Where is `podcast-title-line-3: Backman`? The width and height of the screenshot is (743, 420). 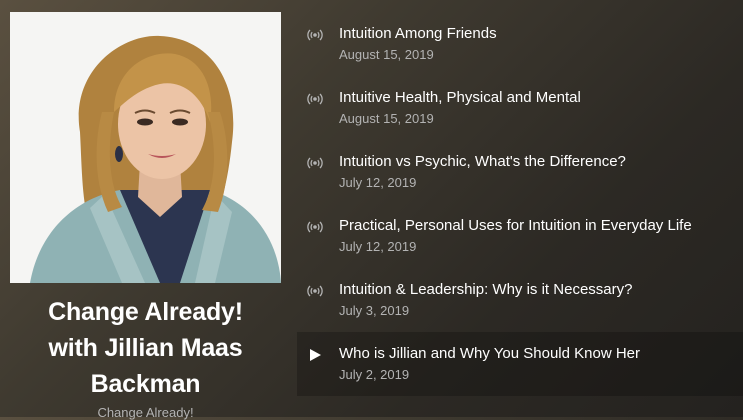 podcast-title-line-3: Backman is located at coordinates (145, 384).